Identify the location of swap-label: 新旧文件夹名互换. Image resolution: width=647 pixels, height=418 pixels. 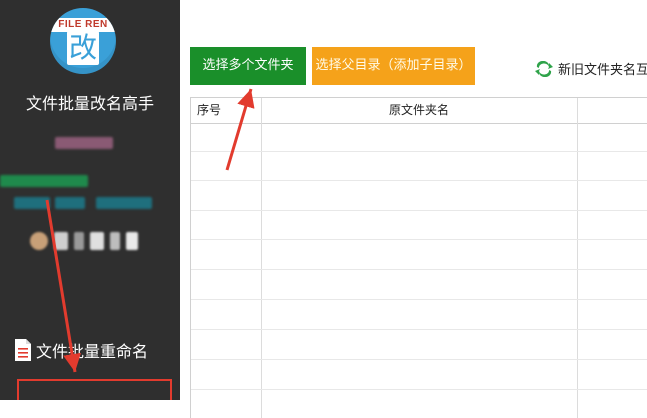
(602, 70).